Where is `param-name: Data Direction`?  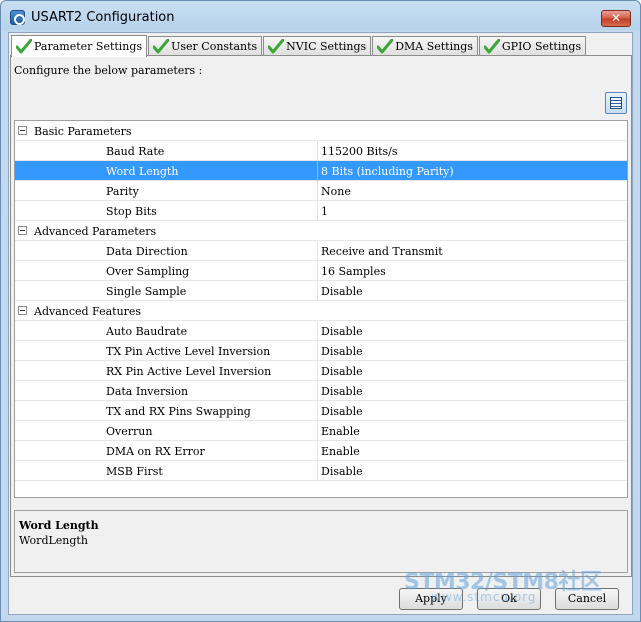
param-name: Data Direction is located at coordinates (147, 251).